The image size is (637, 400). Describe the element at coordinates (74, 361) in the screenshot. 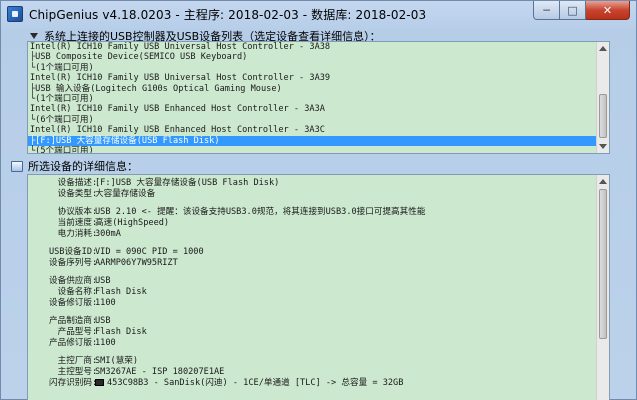

I see `detail-key: 主控厂商` at that location.